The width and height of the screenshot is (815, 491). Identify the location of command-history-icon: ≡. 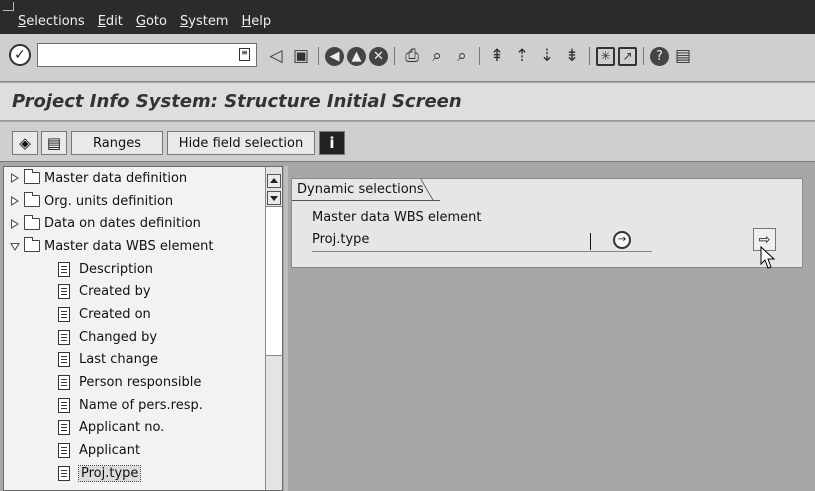
(244, 54).